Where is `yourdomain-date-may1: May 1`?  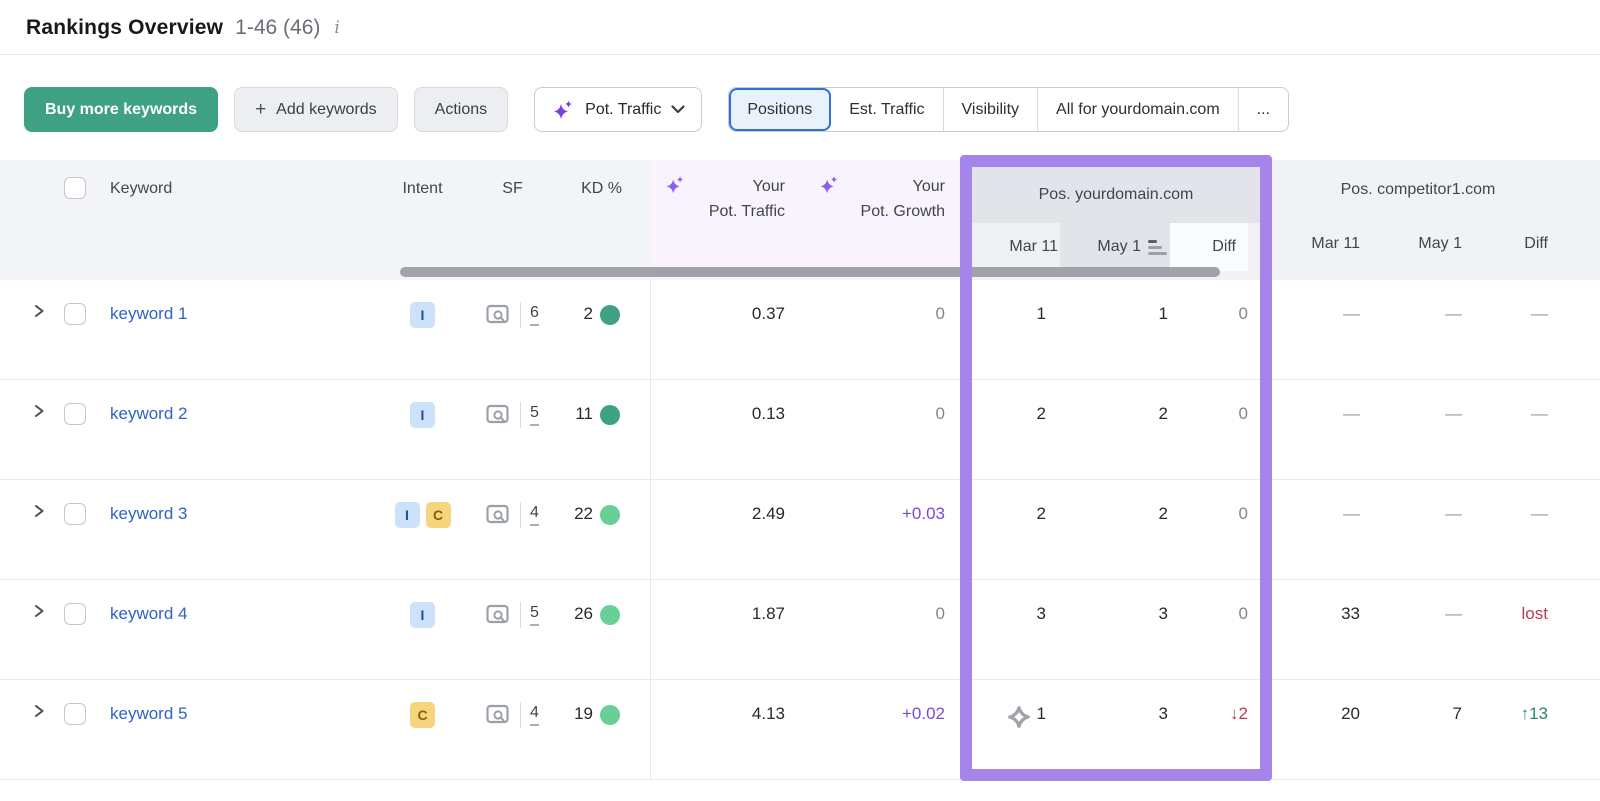
yourdomain-date-may1: May 1 is located at coordinates (1115, 247).